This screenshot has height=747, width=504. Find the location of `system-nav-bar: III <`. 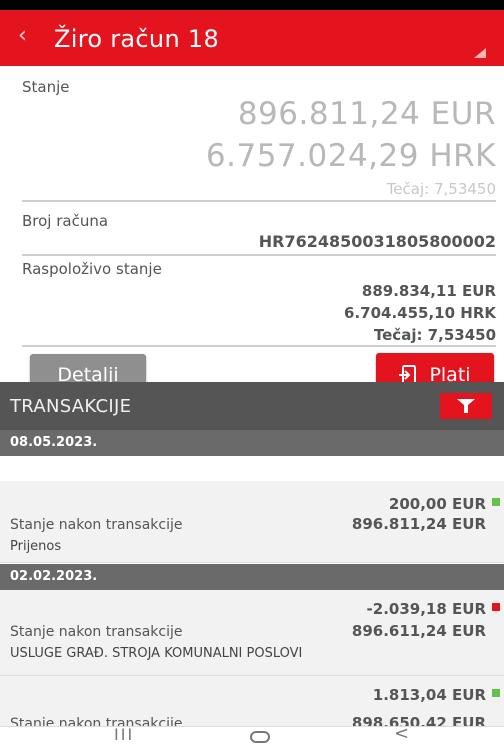

system-nav-bar: III < is located at coordinates (252, 735).